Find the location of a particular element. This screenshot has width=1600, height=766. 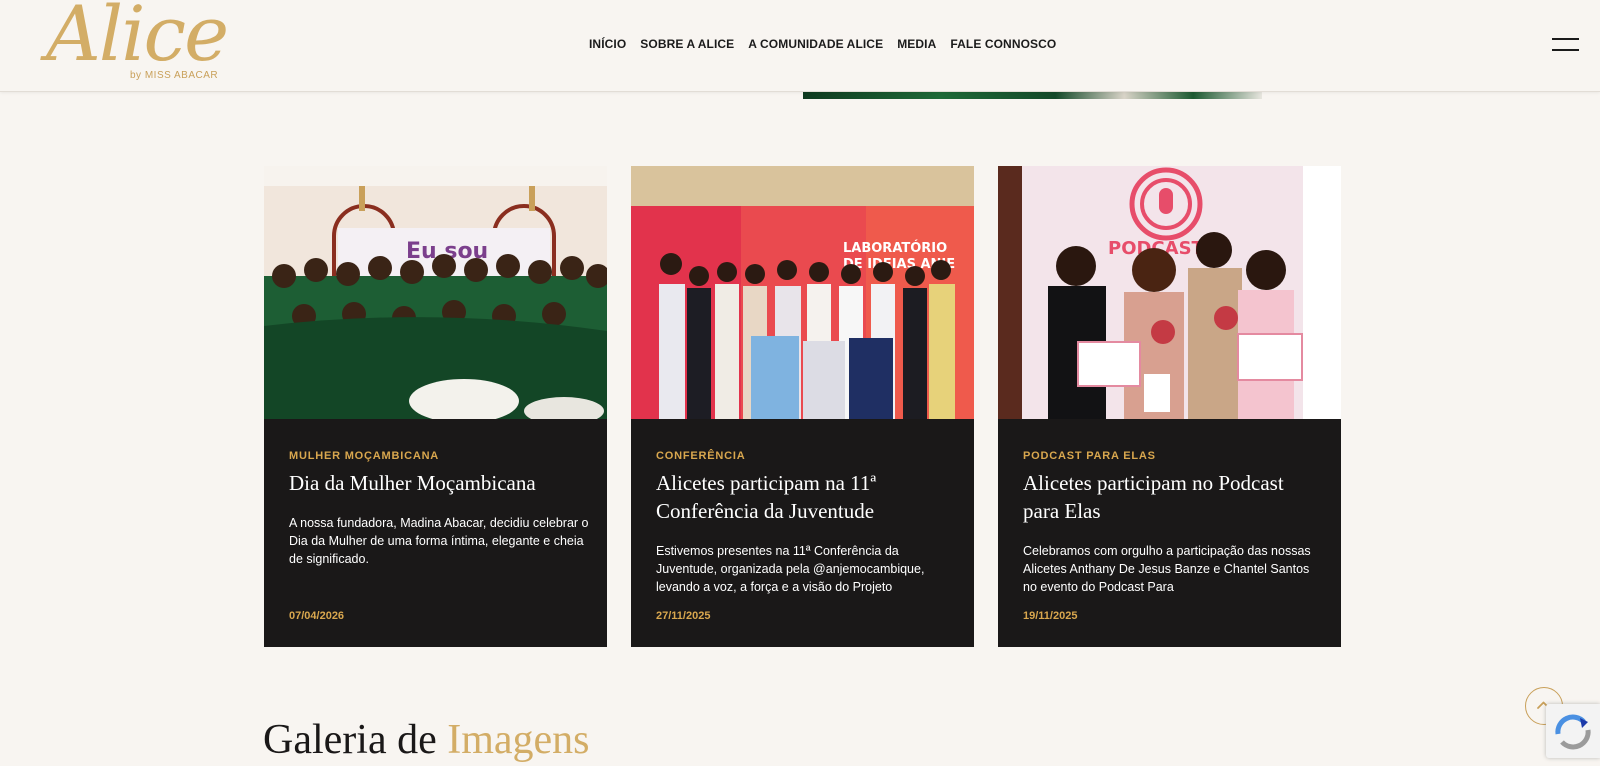

gallery-heading: Galeria de Imagens is located at coordinates (426, 740).